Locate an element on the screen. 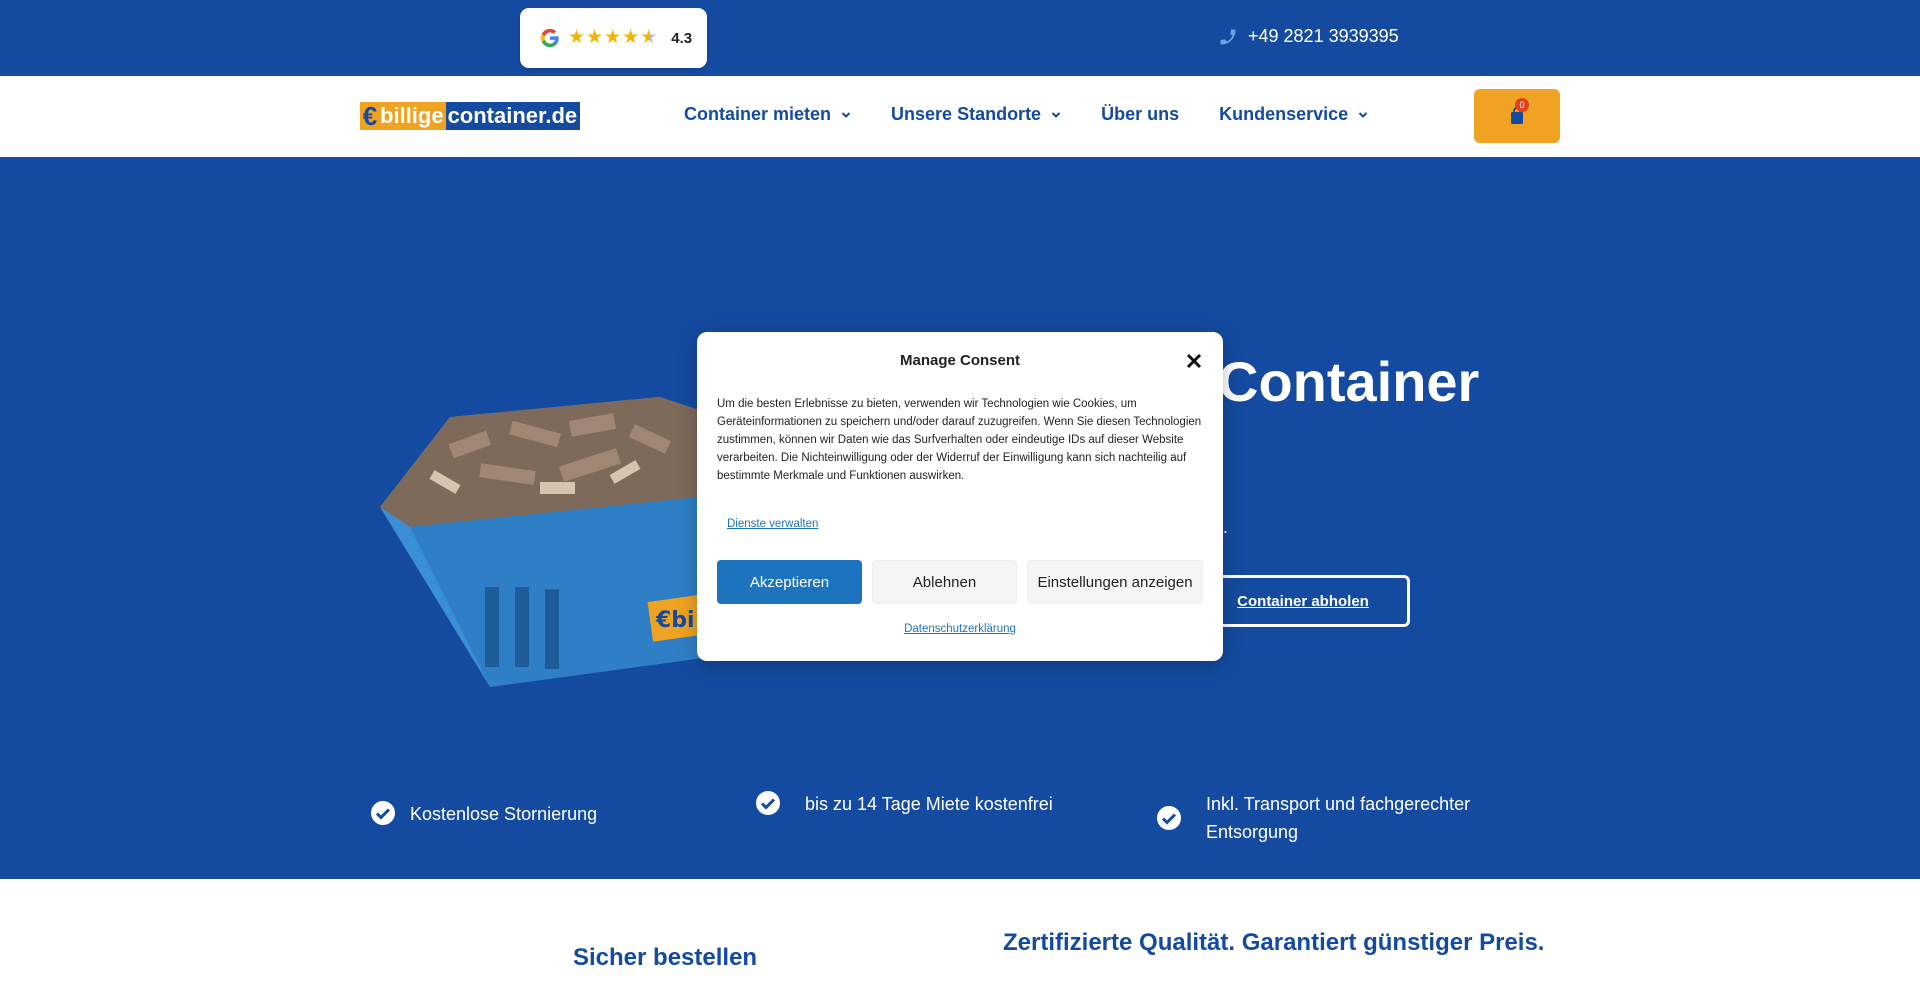 The image size is (1920, 993). site-logo: € billige container.de is located at coordinates (470, 116).